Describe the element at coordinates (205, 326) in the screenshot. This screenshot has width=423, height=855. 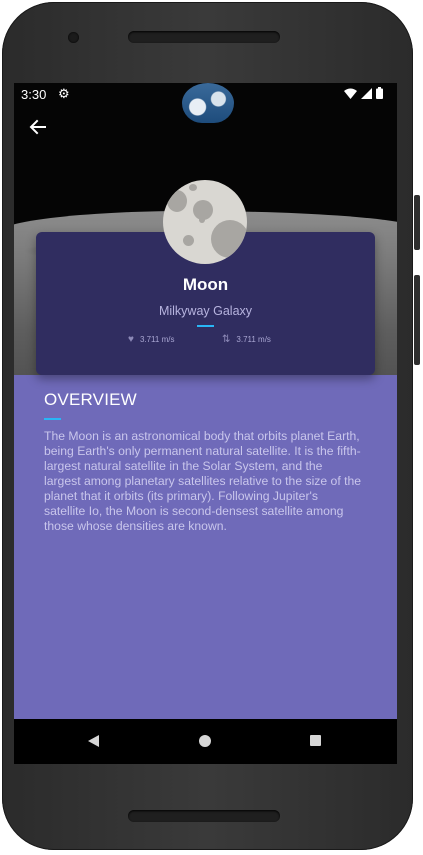
I see `card-divider` at that location.